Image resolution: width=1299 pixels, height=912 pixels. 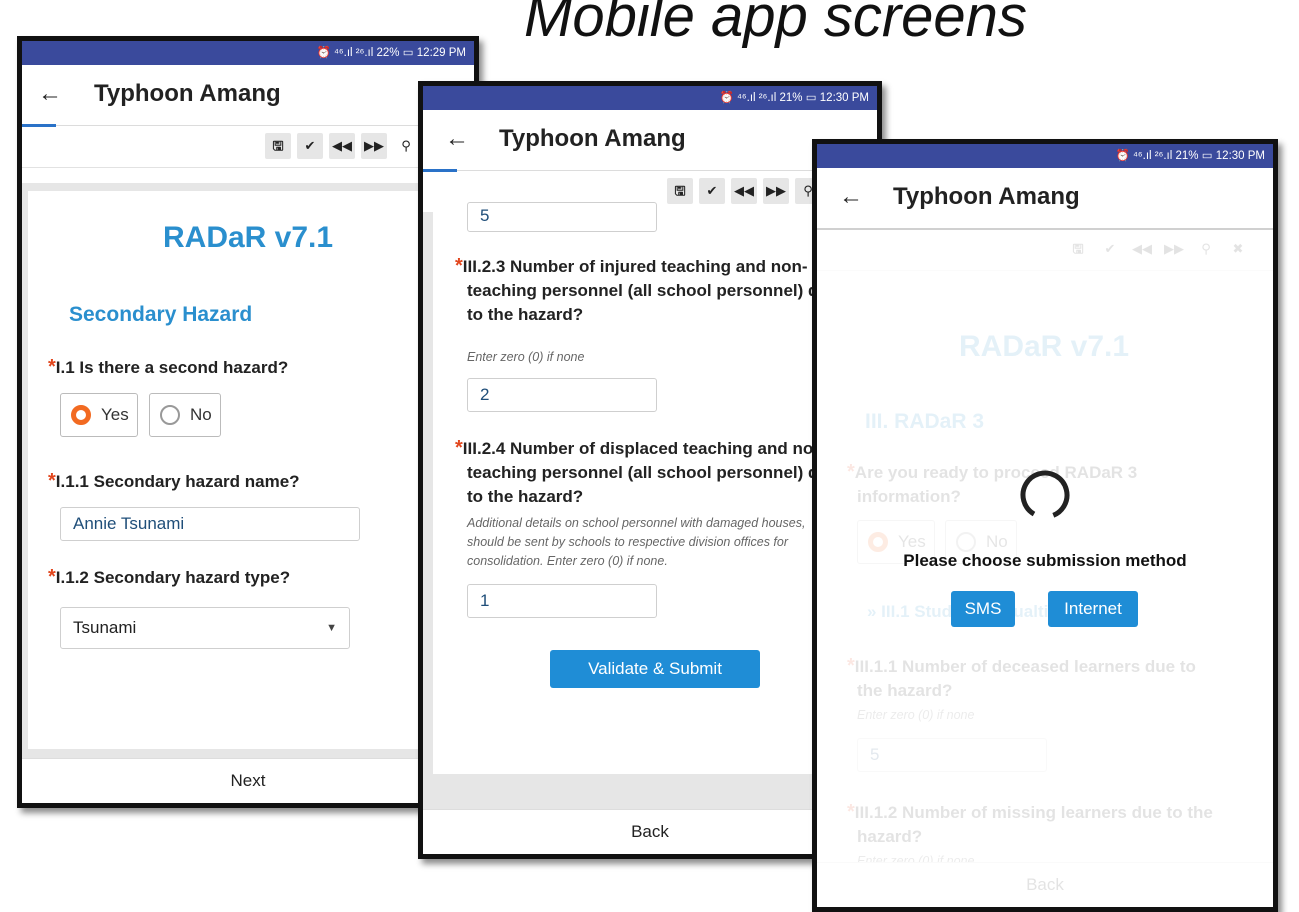 I want to click on form-toolbar: 🖫 ✔ ◀◀ ▶▶ ⚲, so click(x=248, y=147).